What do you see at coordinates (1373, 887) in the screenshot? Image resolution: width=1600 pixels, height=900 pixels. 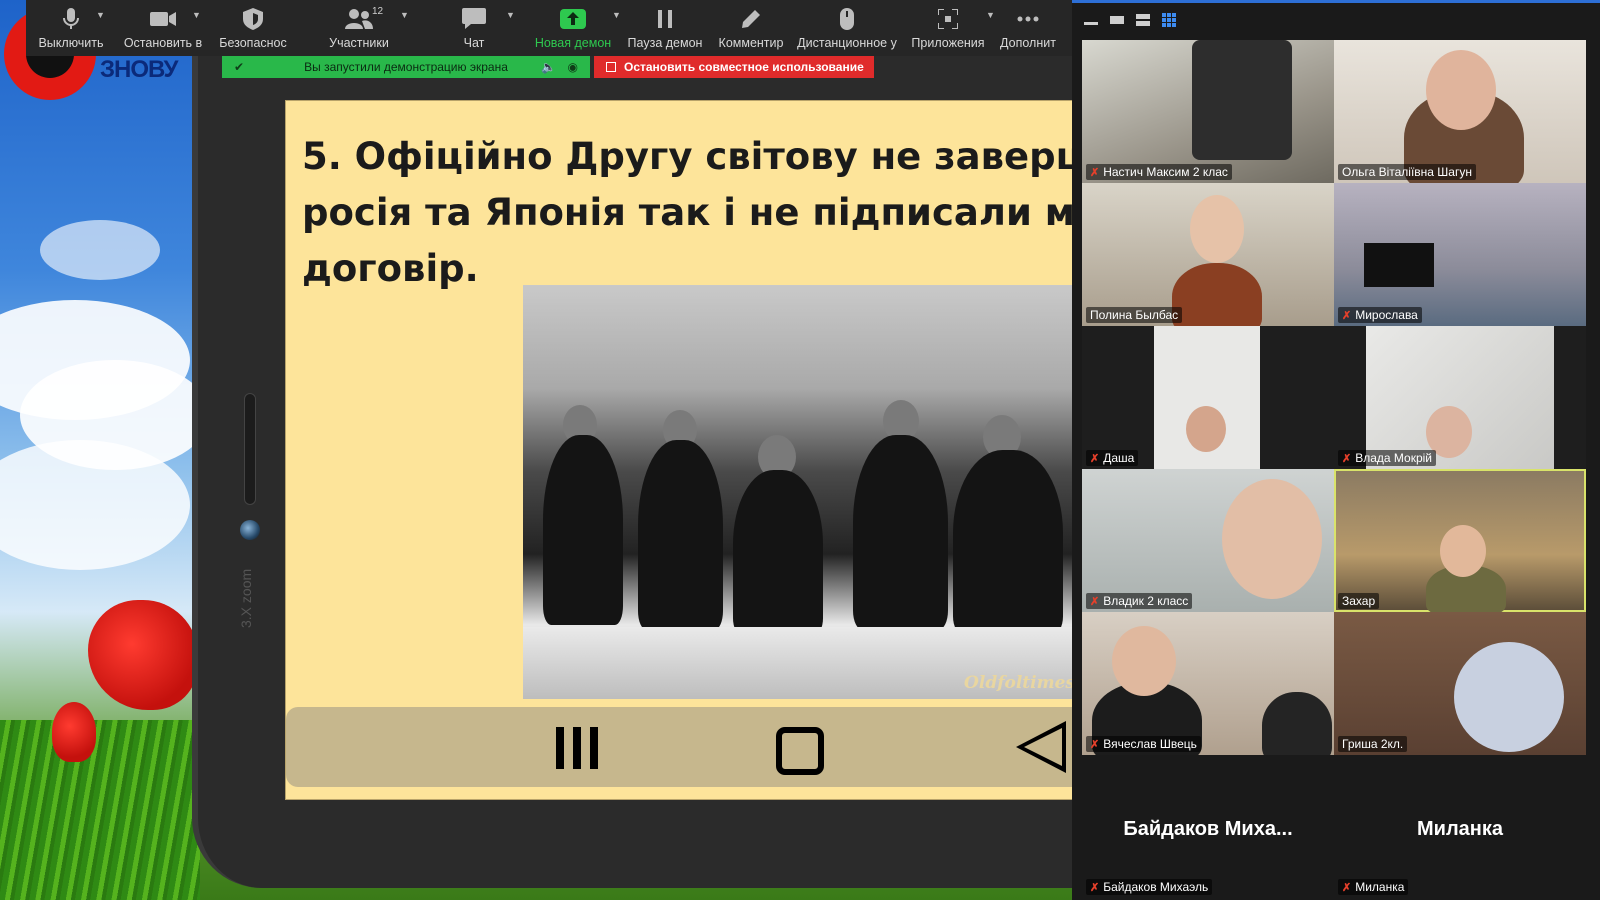 I see `participant-name: ✗ Миланка` at bounding box center [1373, 887].